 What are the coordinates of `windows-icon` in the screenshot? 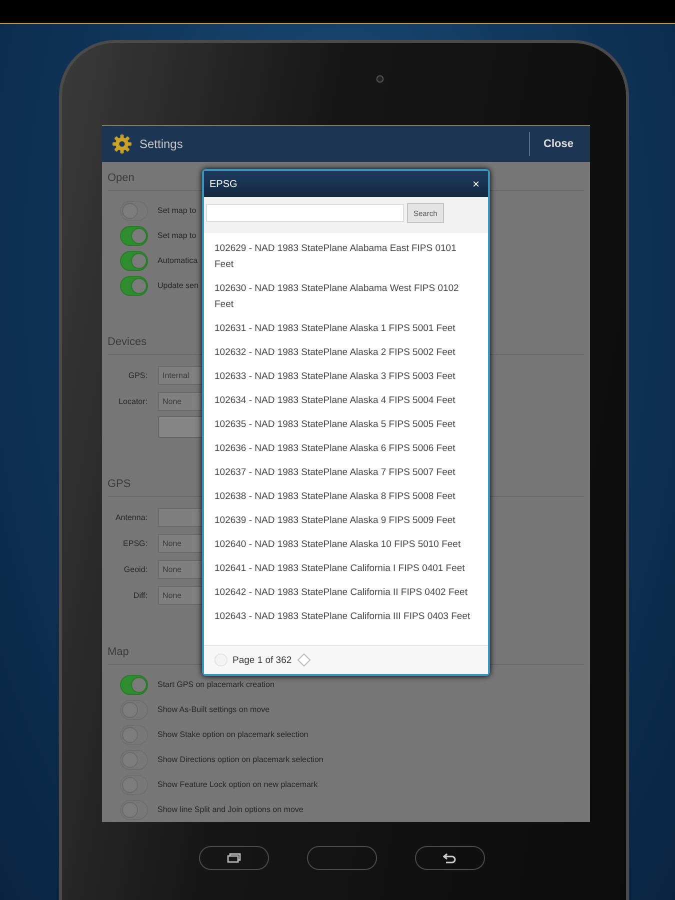 It's located at (233, 858).